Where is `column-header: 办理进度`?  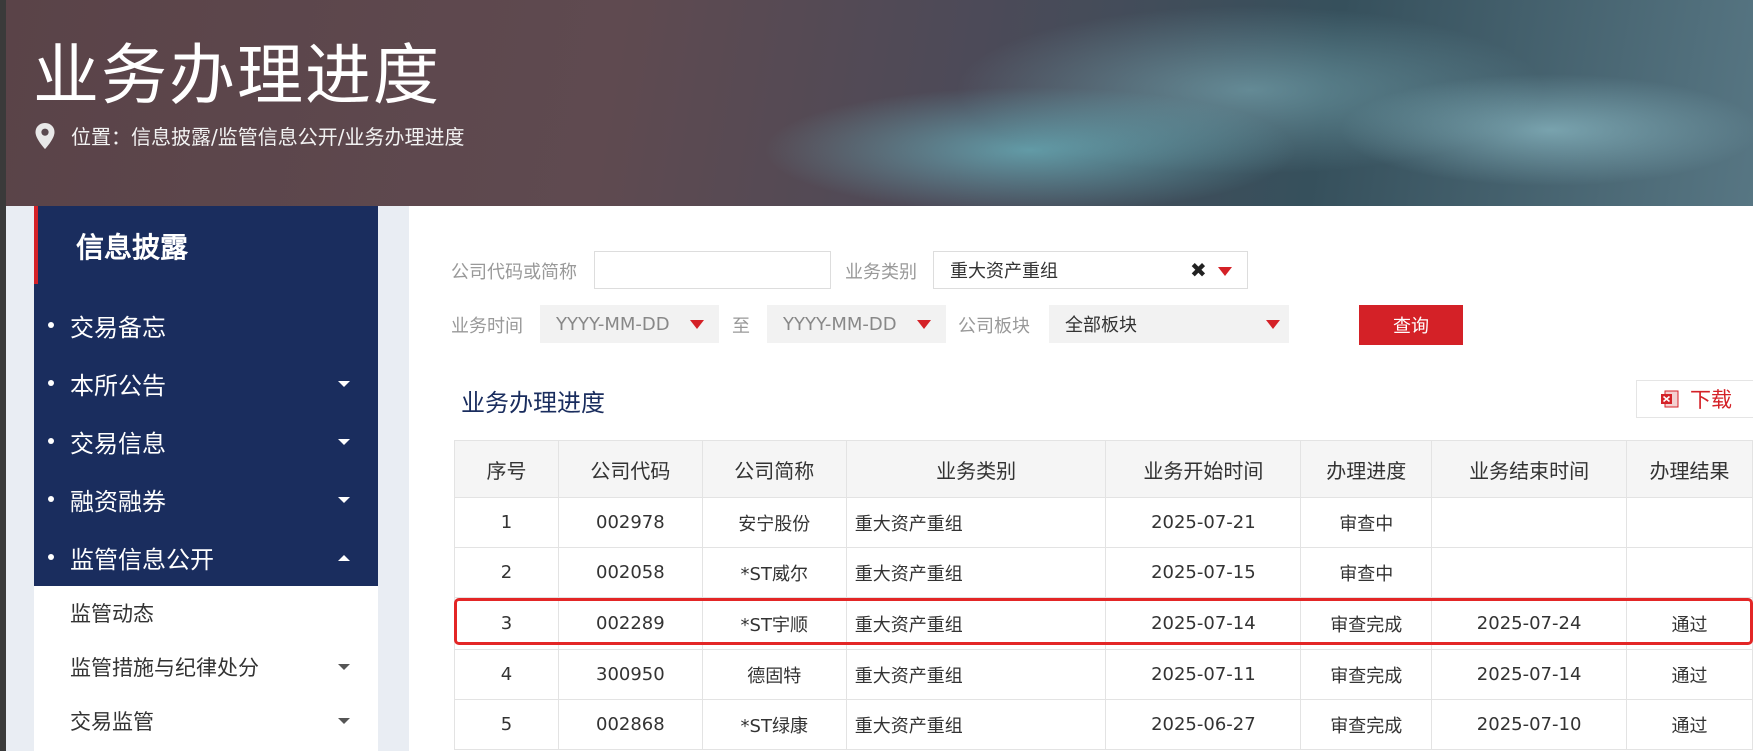 column-header: 办理进度 is located at coordinates (1366, 469).